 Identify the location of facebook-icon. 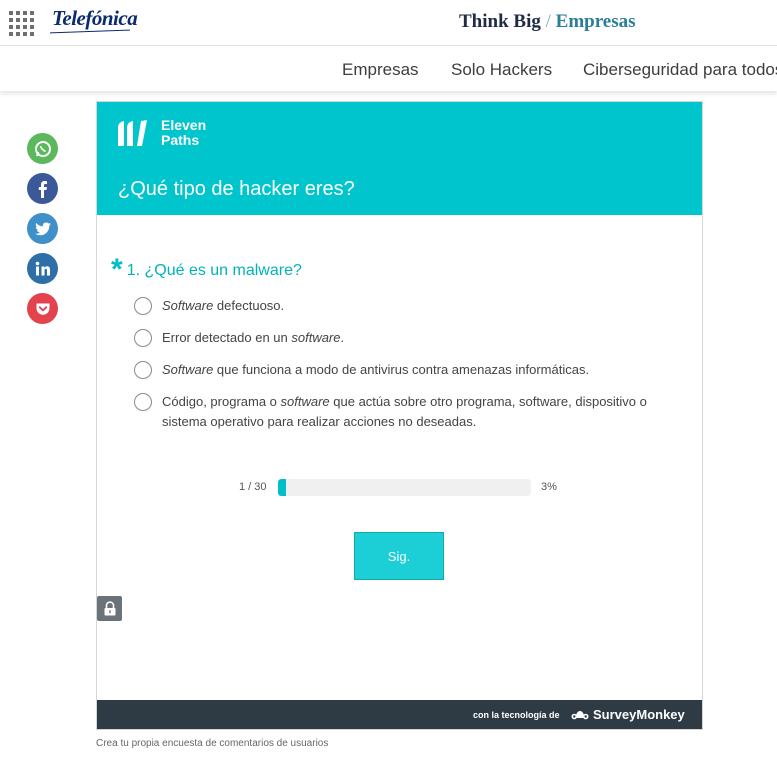
(42, 189).